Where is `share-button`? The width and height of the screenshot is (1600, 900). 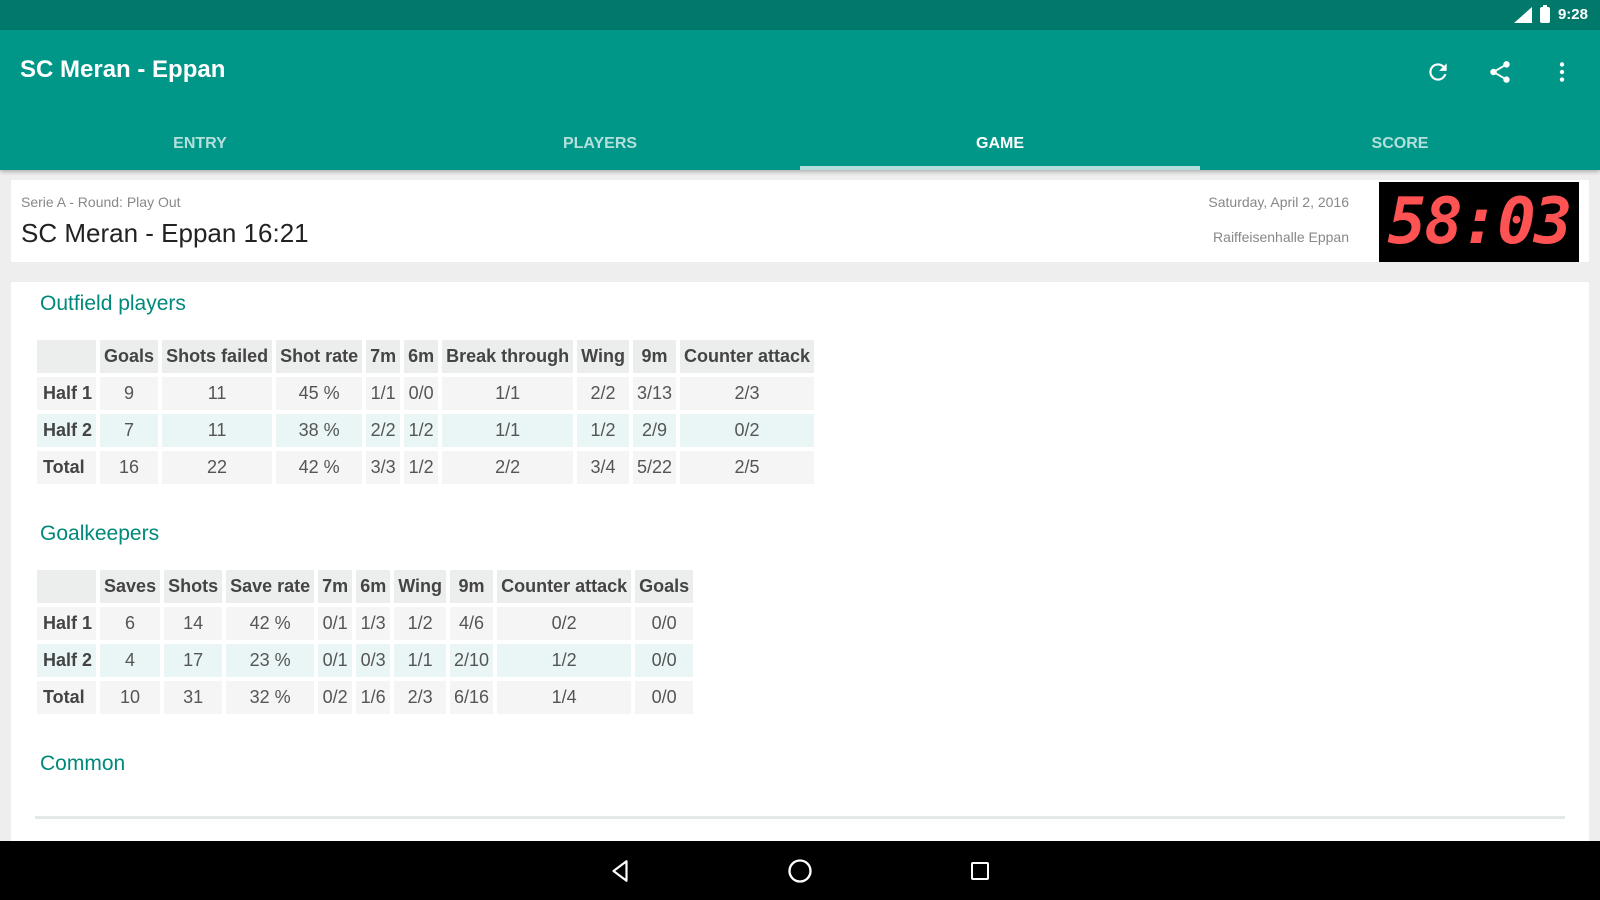 share-button is located at coordinates (1500, 72).